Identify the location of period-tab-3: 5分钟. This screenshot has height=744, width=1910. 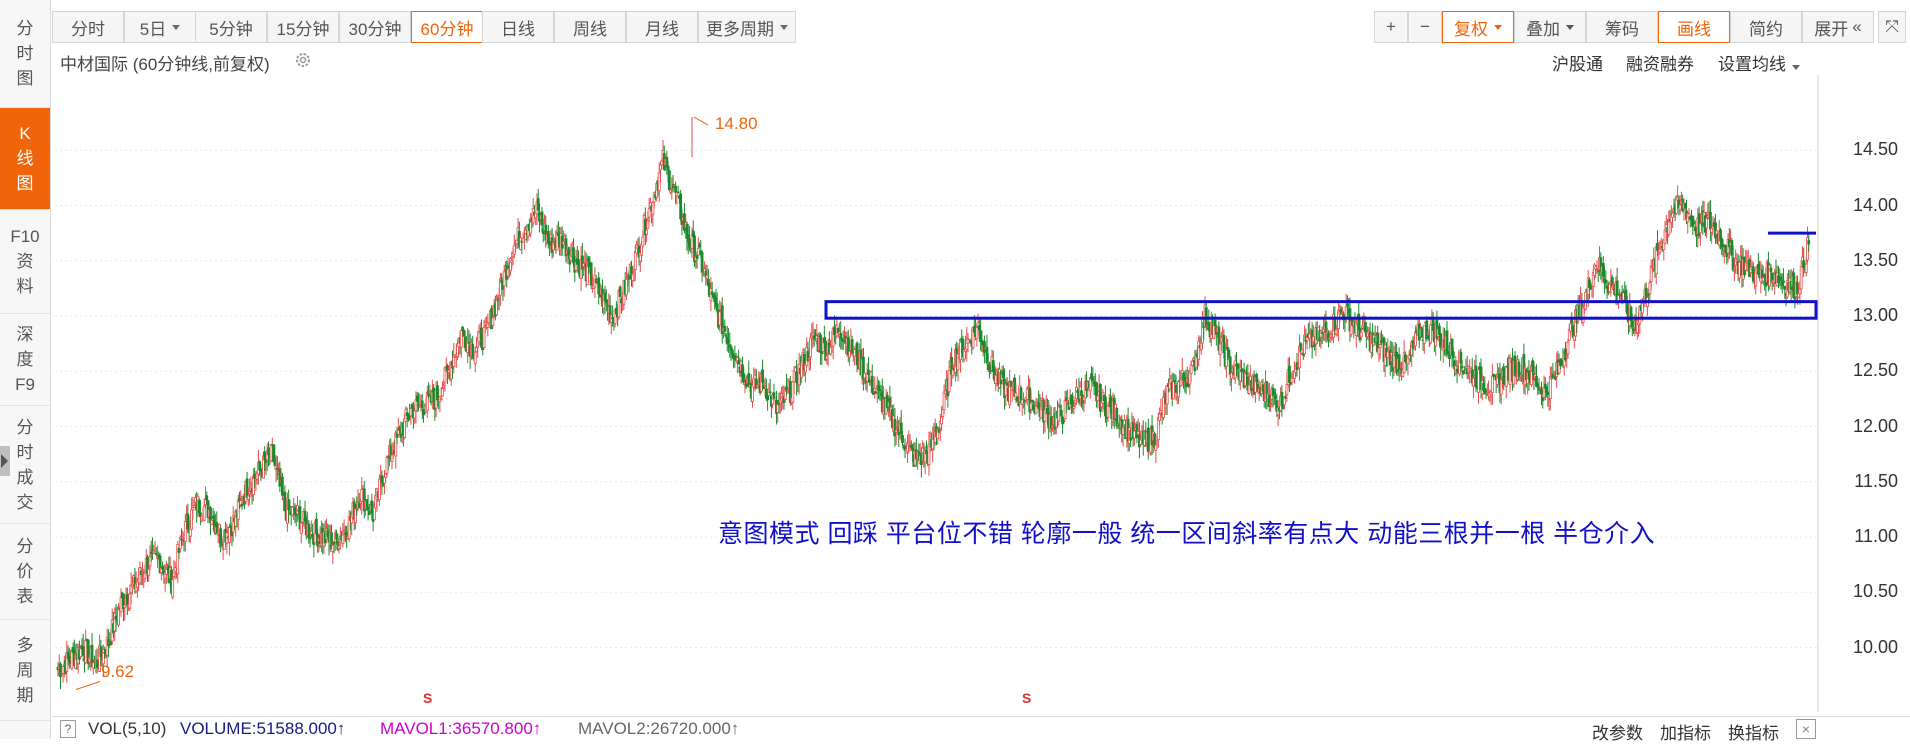
(231, 27).